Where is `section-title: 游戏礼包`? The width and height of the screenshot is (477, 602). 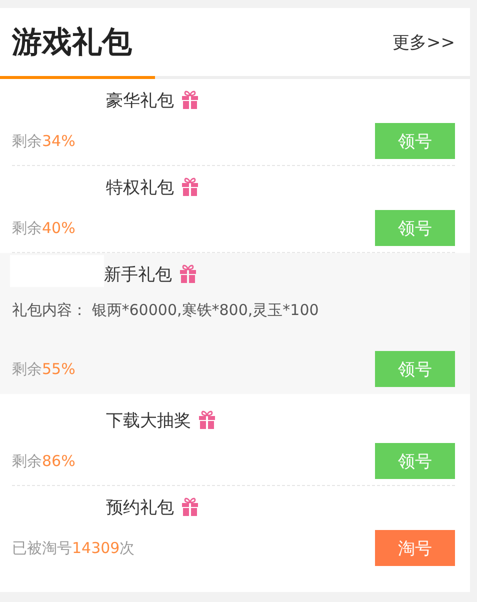 section-title: 游戏礼包 is located at coordinates (72, 43).